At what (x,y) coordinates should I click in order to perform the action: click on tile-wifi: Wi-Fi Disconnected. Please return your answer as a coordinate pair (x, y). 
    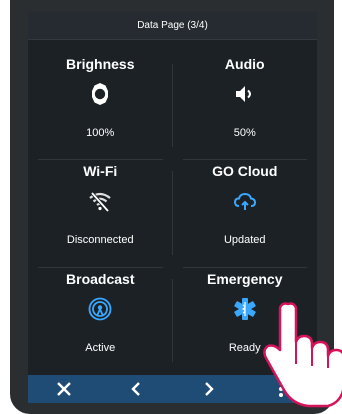
    Looking at the image, I should click on (100, 212).